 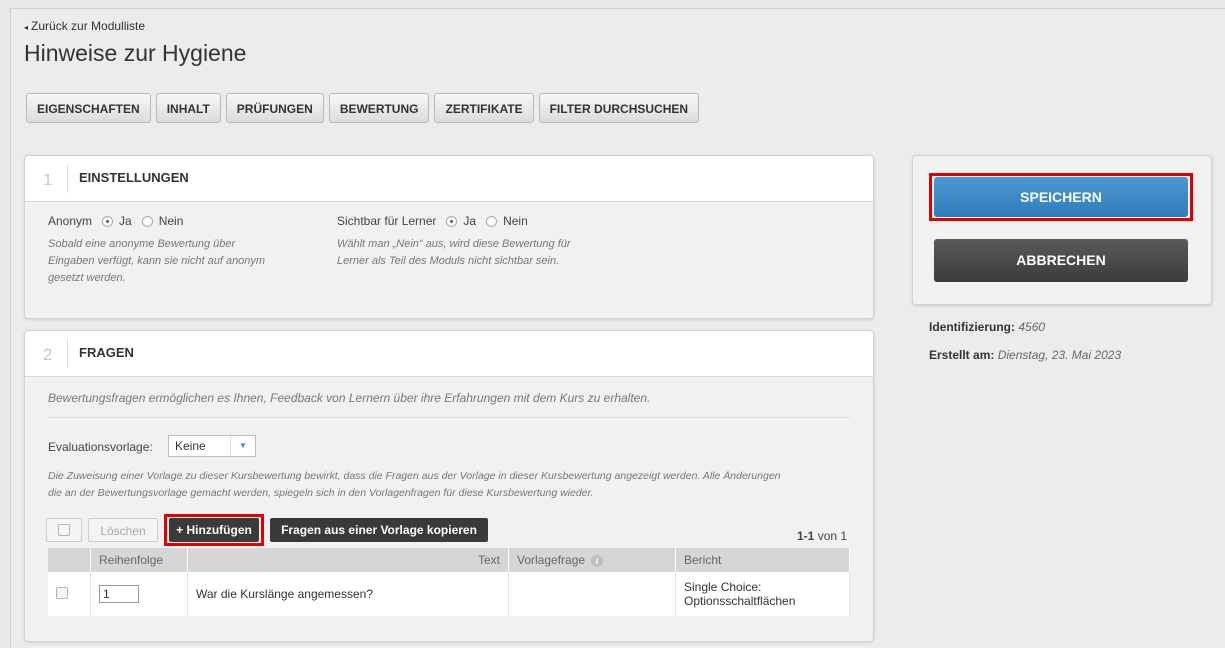 I want to click on tab-filter-durchsuchen: FILTER DURCHSUCHEN, so click(x=619, y=108).